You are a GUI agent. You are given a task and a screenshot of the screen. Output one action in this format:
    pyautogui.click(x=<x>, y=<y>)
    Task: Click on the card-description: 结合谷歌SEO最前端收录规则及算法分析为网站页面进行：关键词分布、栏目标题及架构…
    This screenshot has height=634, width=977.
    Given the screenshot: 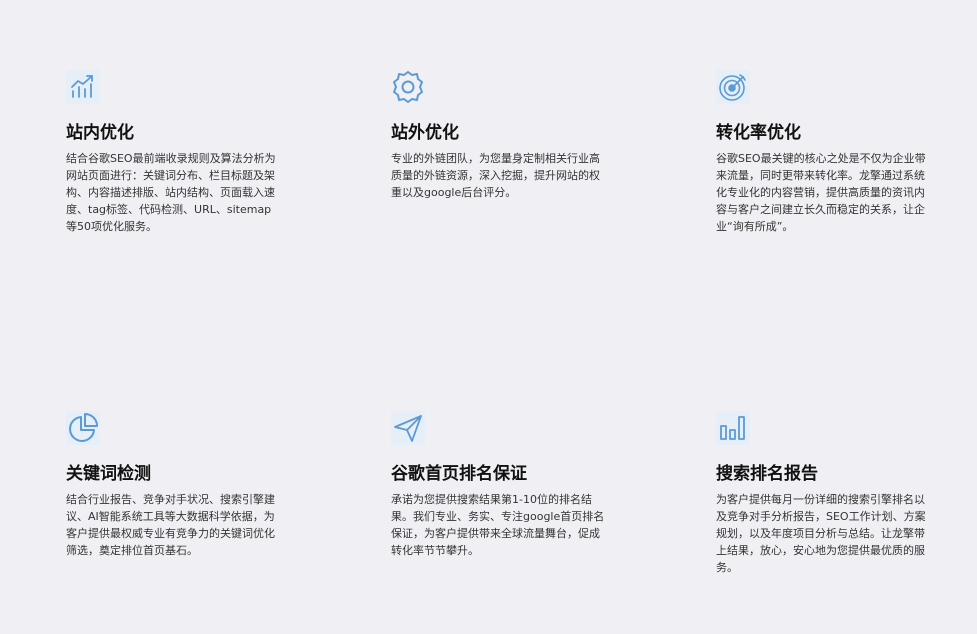 What is the action you would take?
    pyautogui.click(x=171, y=192)
    